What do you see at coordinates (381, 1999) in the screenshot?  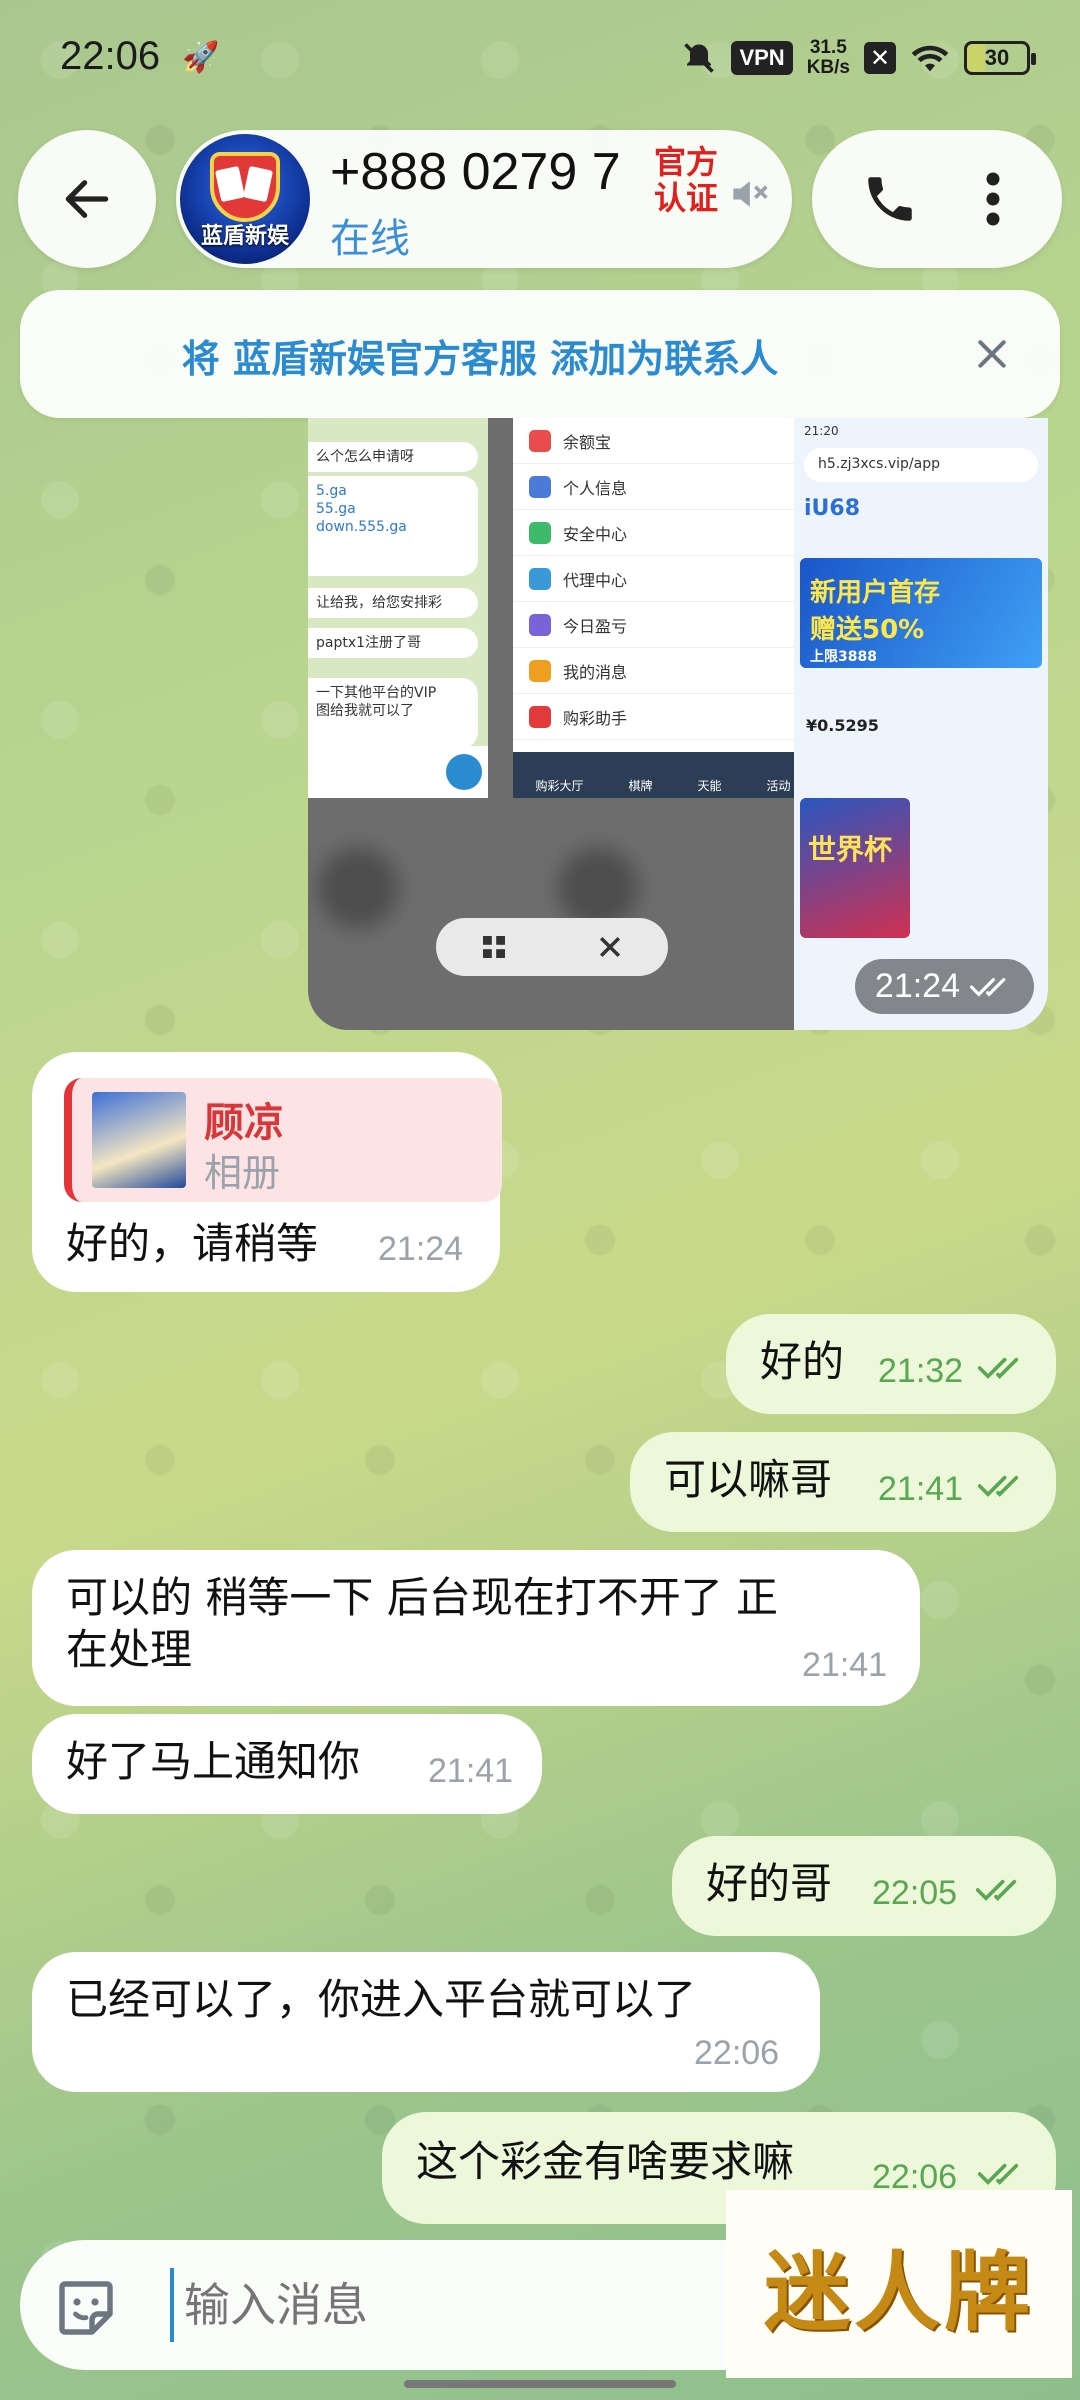 I see `message-text: 已经可以了，你进入平台就可以了` at bounding box center [381, 1999].